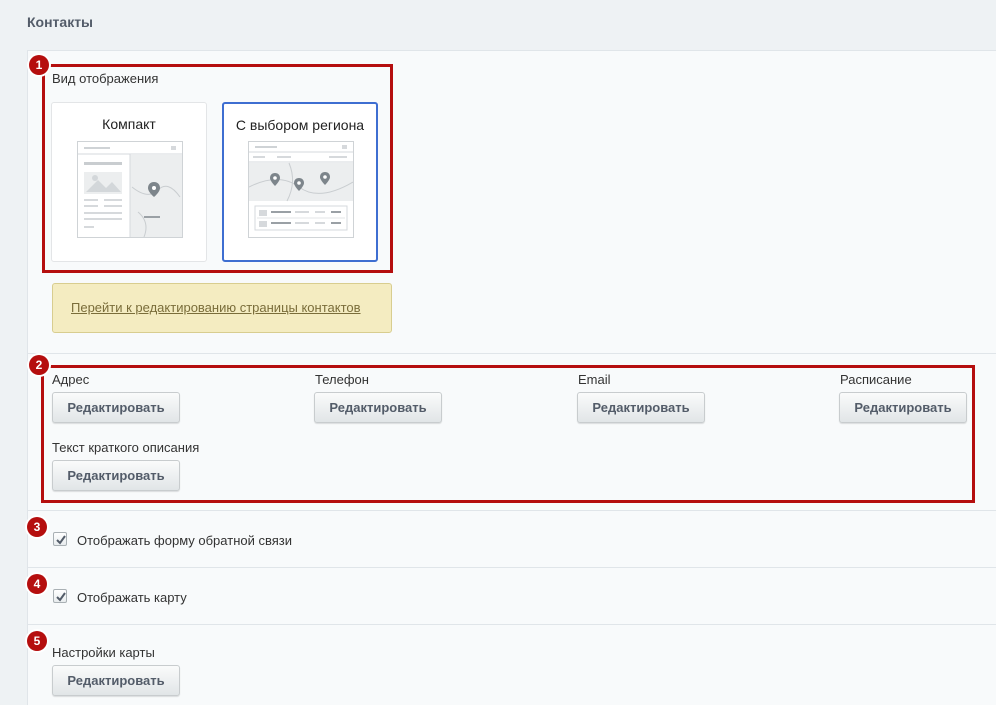 This screenshot has height=705, width=996. Describe the element at coordinates (60, 22) in the screenshot. I see `page-title: Контакты` at that location.